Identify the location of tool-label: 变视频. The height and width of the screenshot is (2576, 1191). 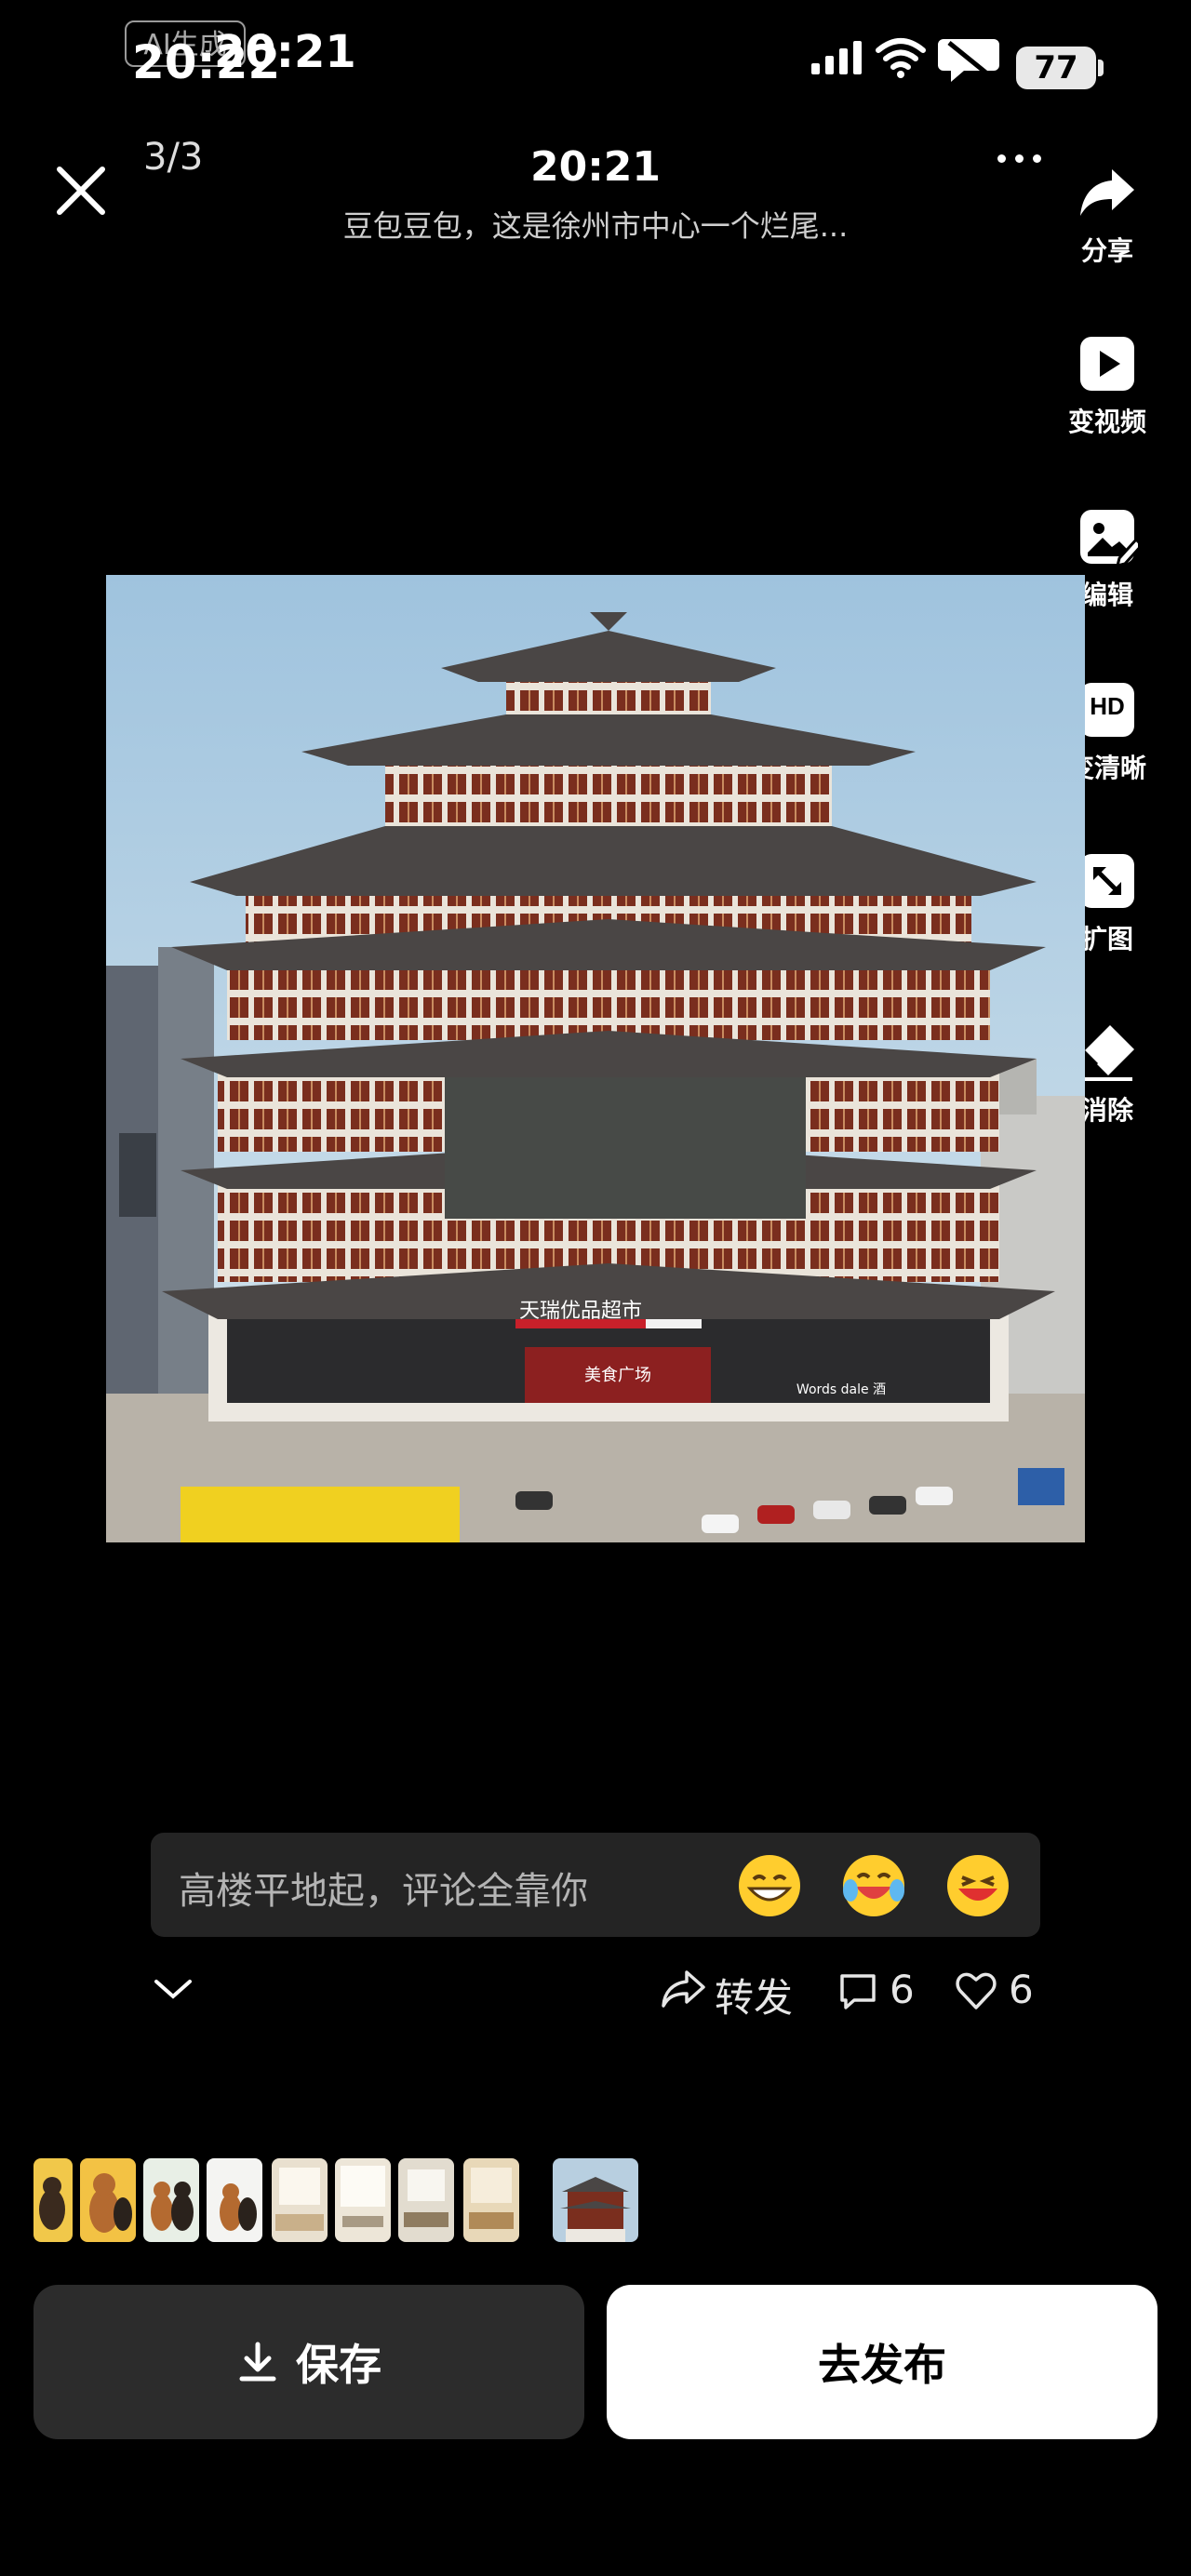
(1106, 422).